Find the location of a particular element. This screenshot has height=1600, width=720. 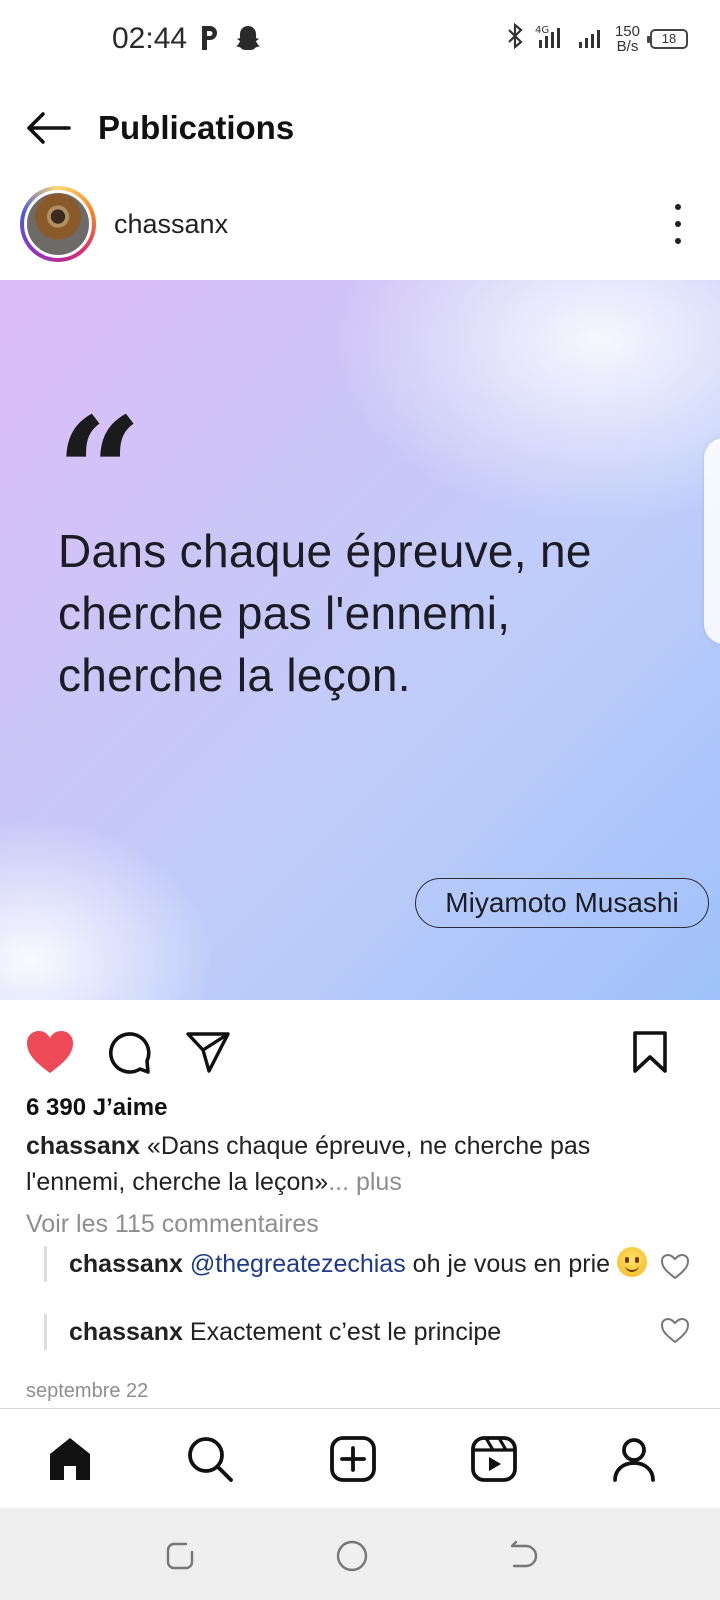

caption-username: chassanx is located at coordinates (83, 1146).